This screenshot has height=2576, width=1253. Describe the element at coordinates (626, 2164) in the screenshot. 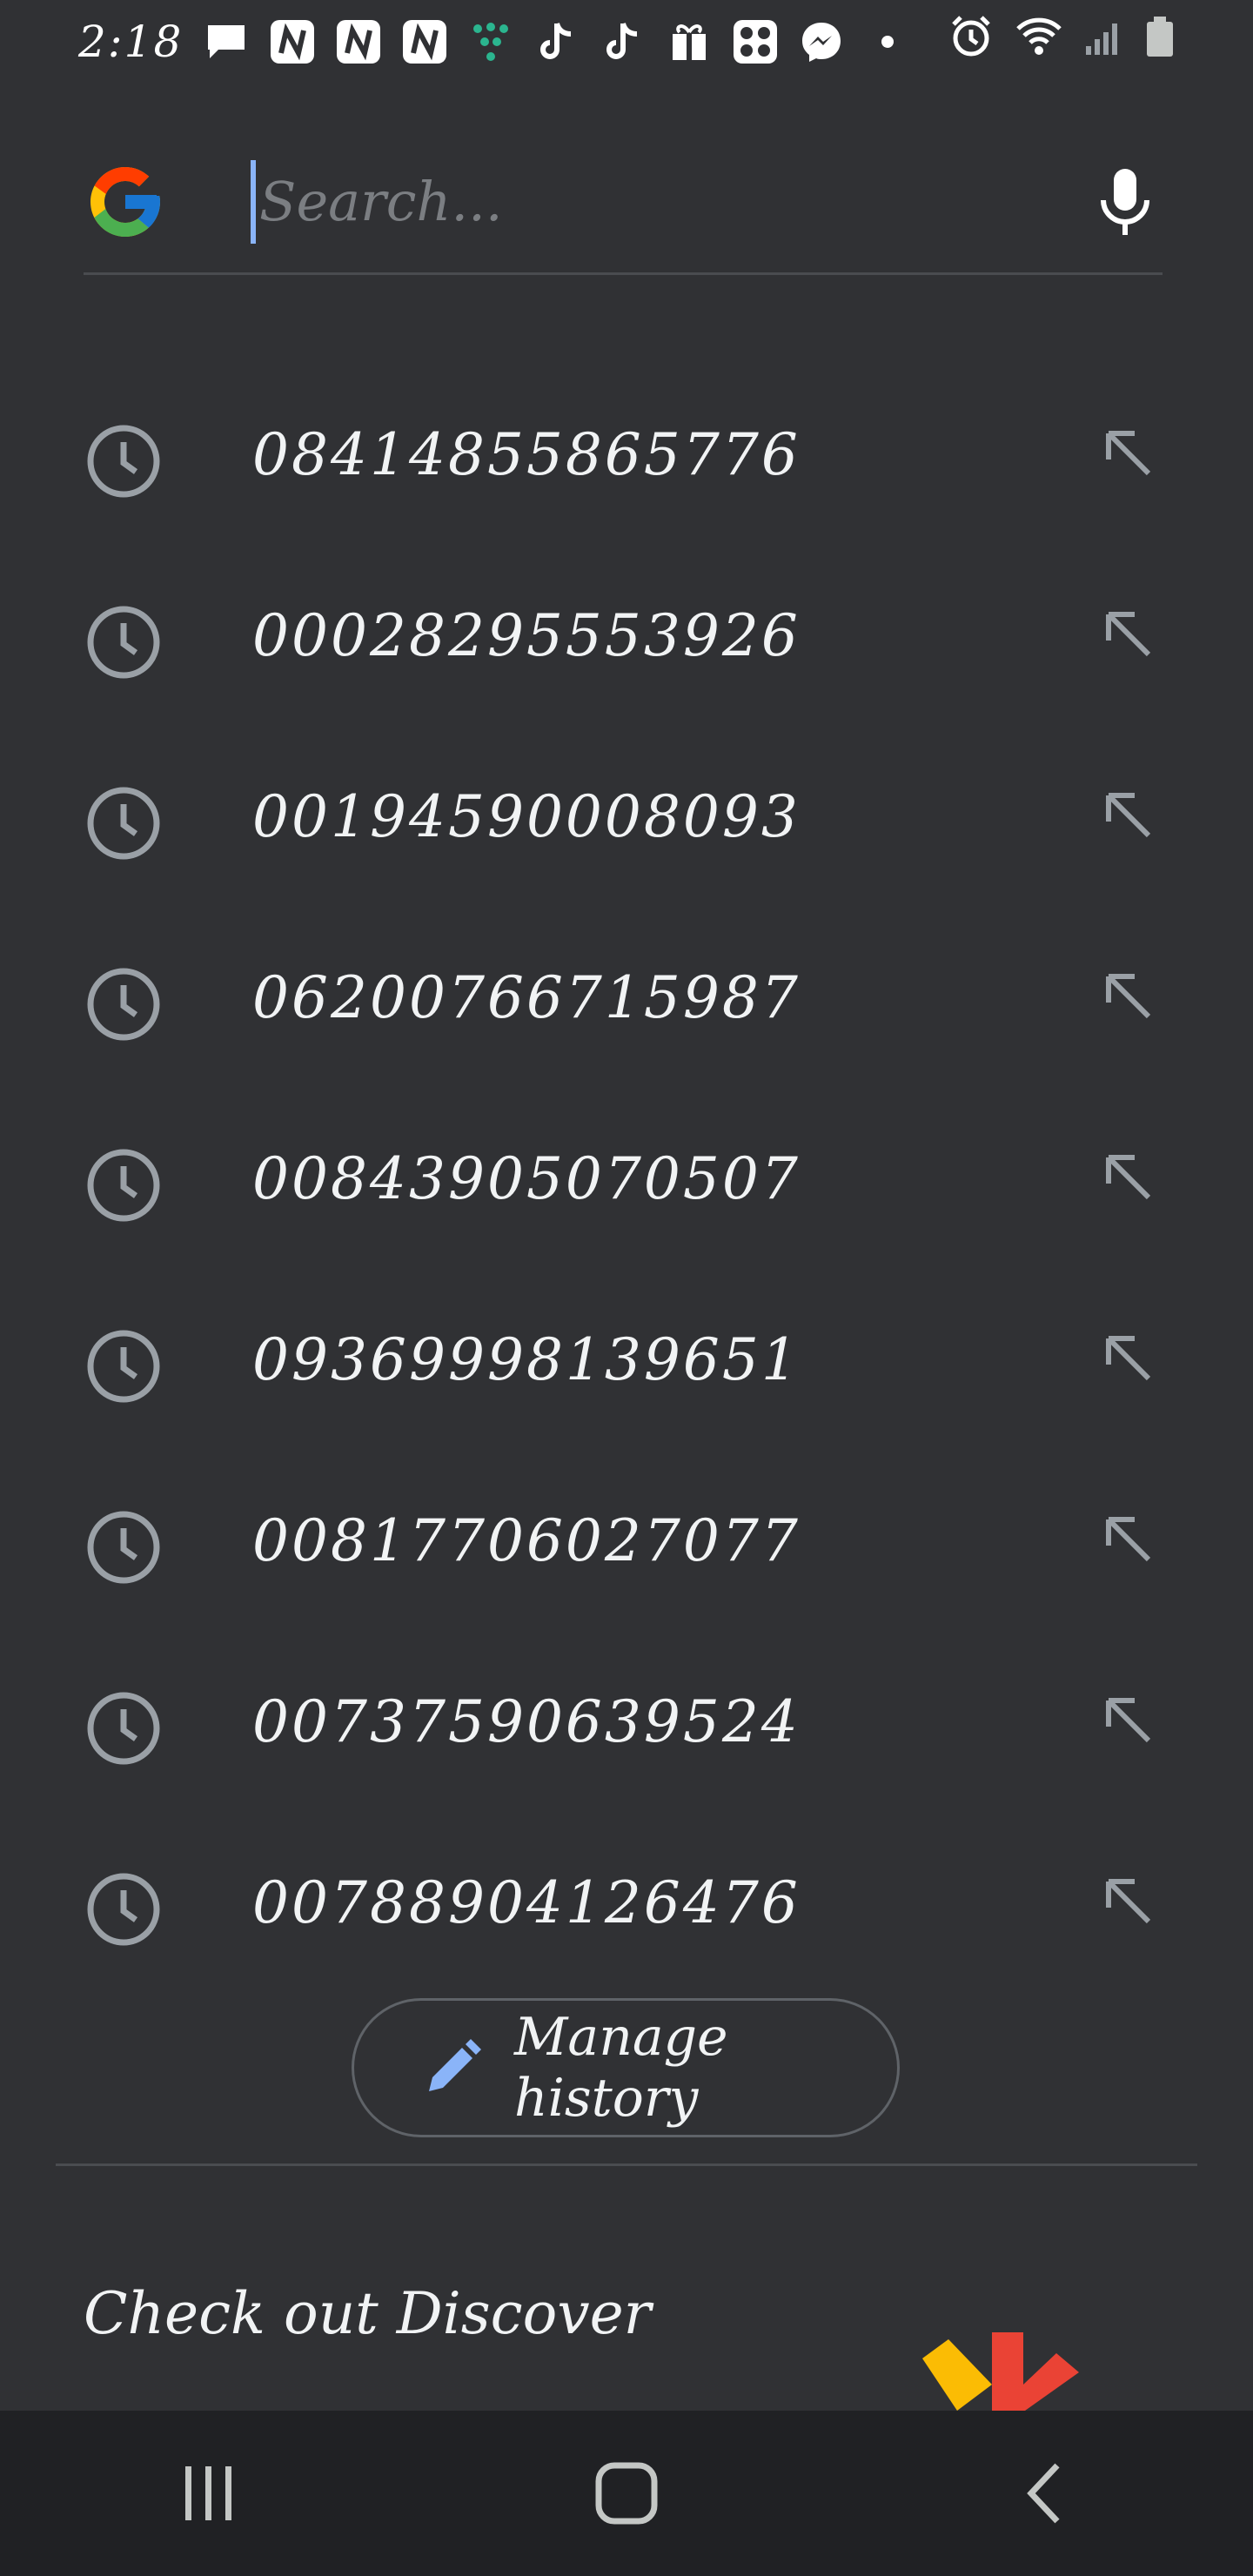

I see `divider` at that location.